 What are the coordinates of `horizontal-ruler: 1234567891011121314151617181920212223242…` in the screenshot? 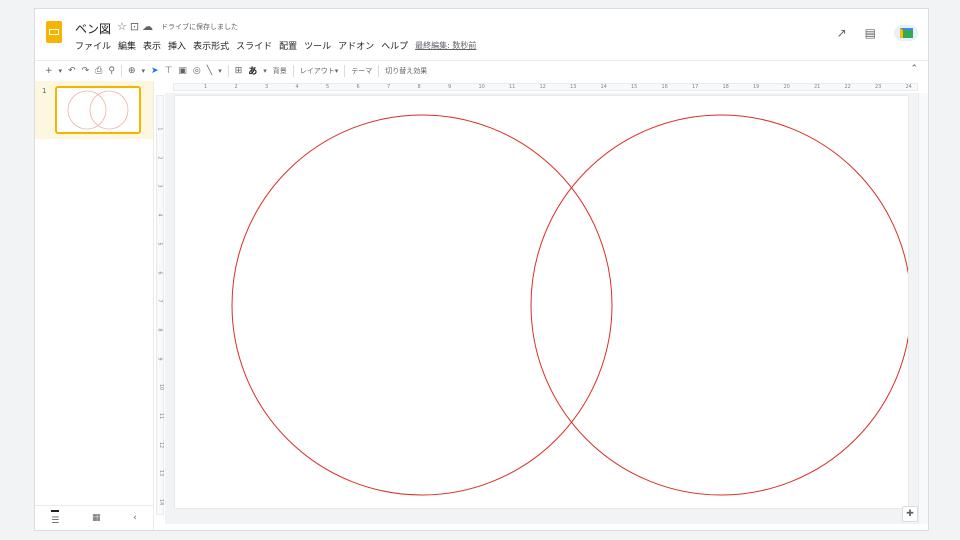 It's located at (545, 87).